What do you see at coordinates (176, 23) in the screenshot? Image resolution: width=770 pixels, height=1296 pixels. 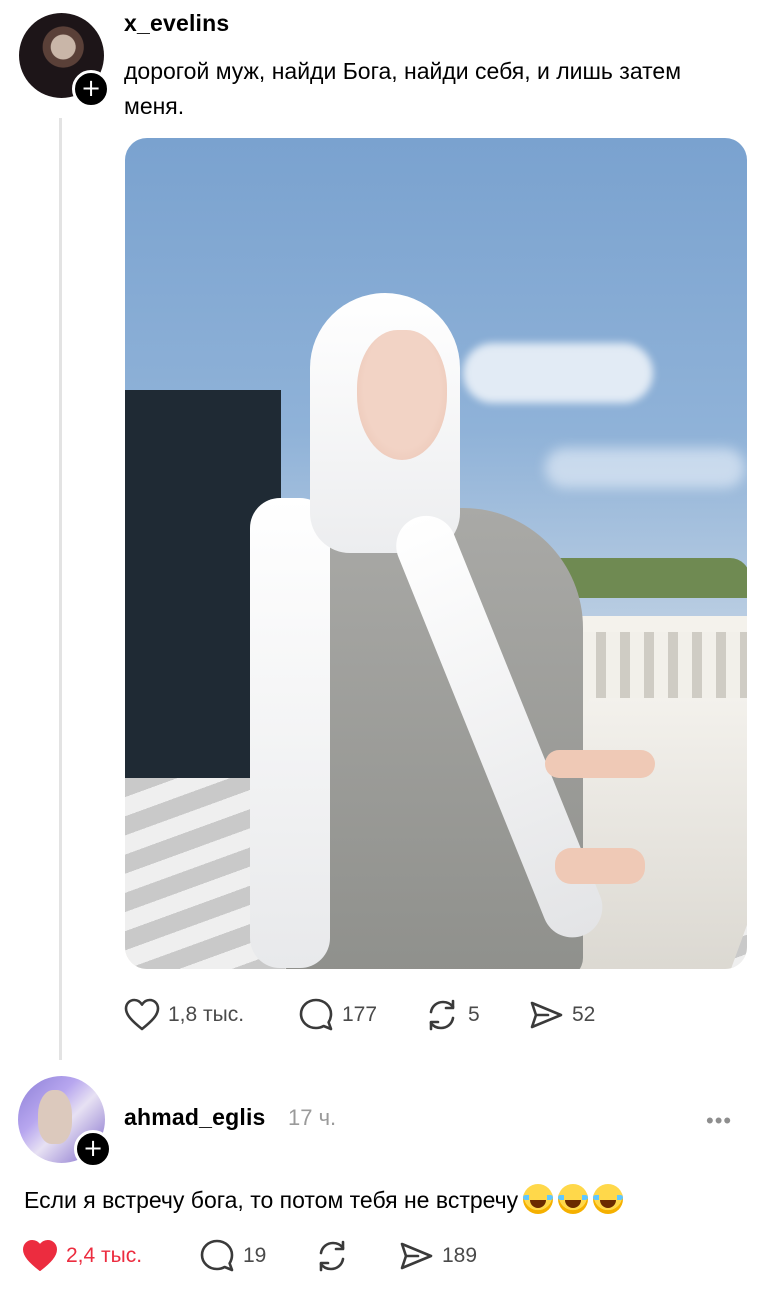 I see `post-username: x_evelins` at bounding box center [176, 23].